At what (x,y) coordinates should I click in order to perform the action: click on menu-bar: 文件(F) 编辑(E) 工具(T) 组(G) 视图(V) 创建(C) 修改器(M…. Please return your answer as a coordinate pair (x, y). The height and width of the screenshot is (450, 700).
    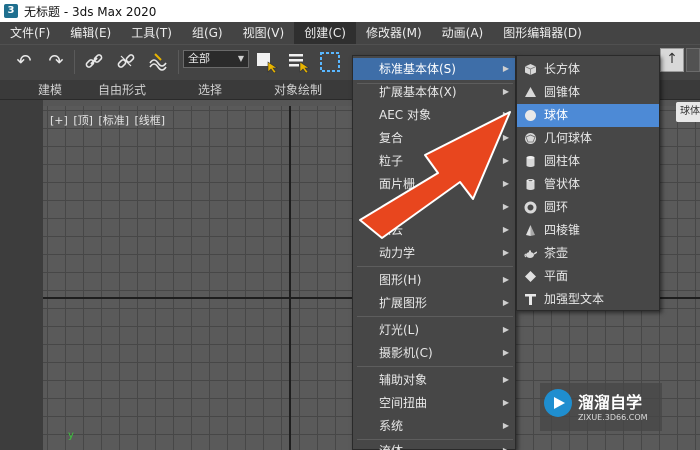
    Looking at the image, I should click on (350, 33).